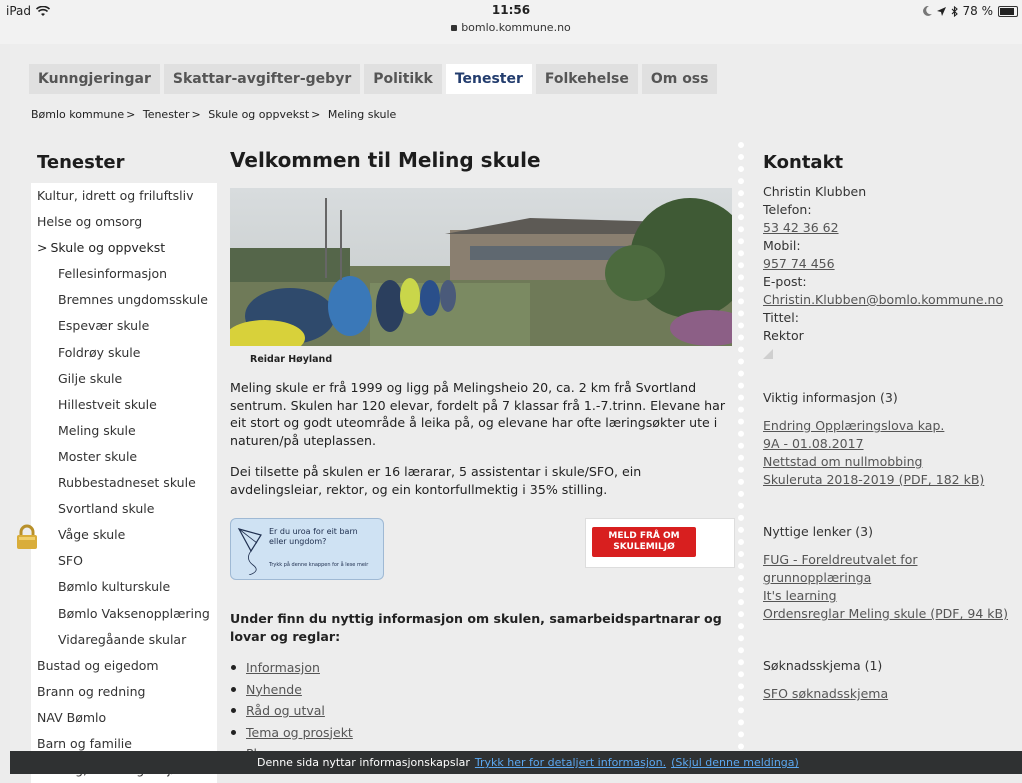  What do you see at coordinates (124, 405) in the screenshot?
I see `sidebar-item-hillestveit: Hillestveit skule` at bounding box center [124, 405].